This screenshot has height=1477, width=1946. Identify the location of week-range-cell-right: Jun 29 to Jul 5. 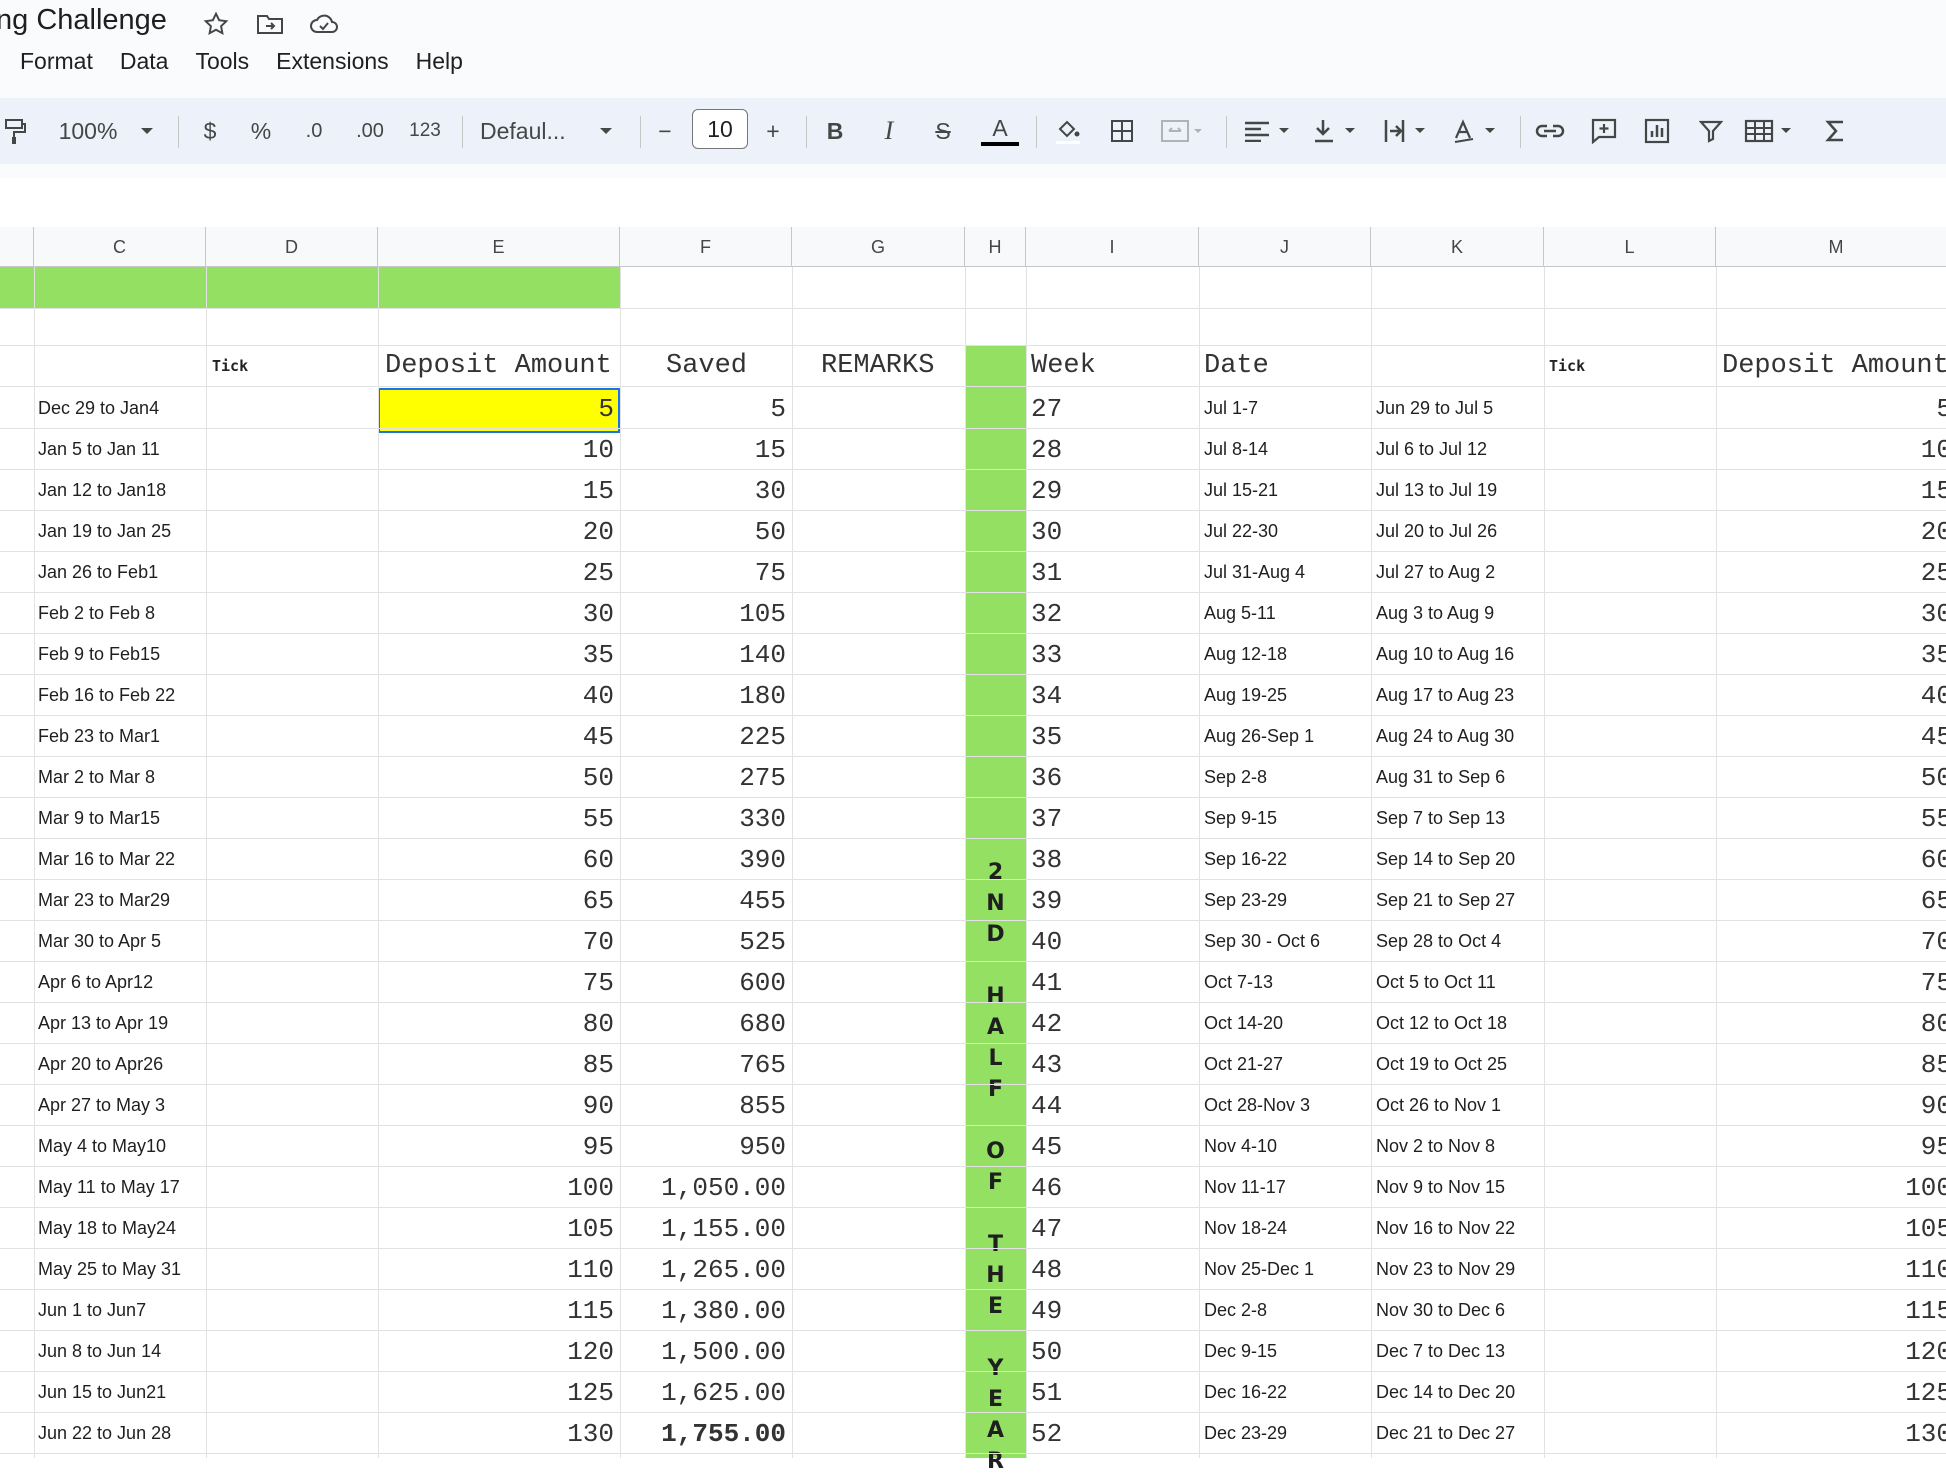
(1434, 408).